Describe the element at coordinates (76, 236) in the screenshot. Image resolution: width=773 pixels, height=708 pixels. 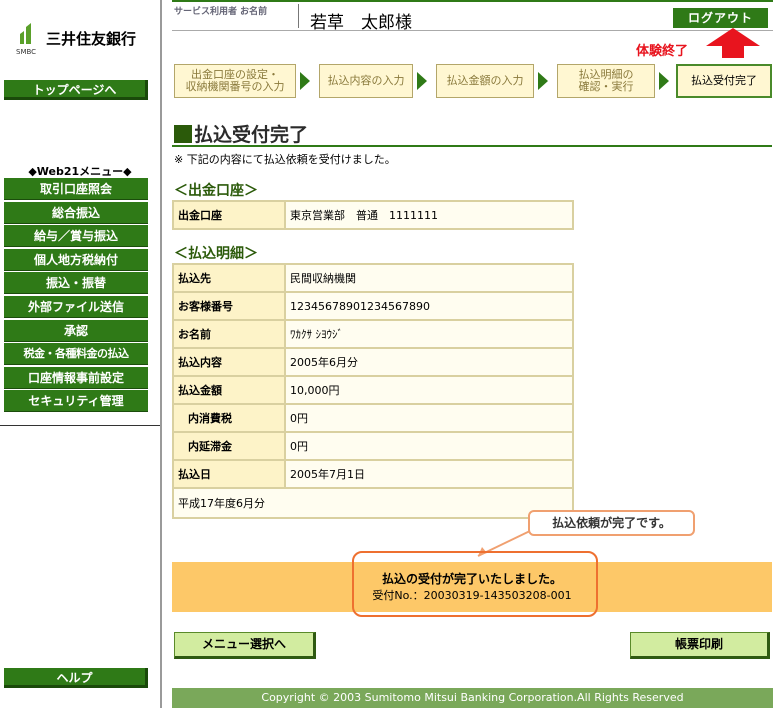
I see `menu-item-salary-transfer: 給与／賞与振込` at that location.